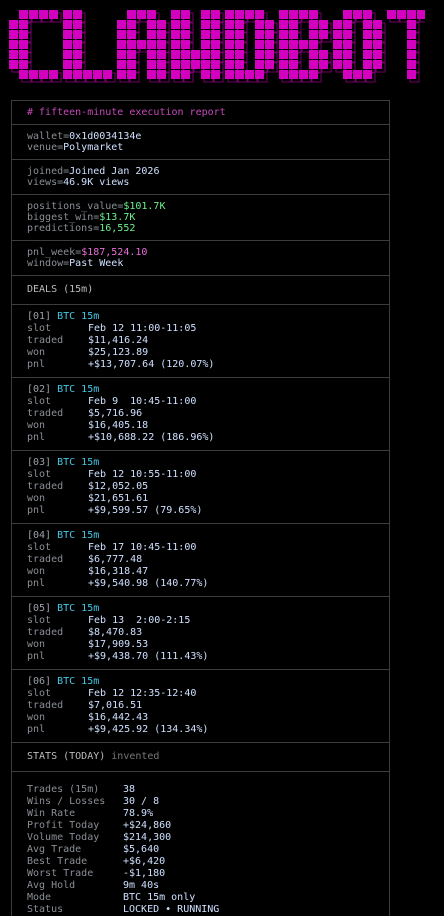 The width and height of the screenshot is (444, 916). Describe the element at coordinates (115, 632) in the screenshot. I see `deal-traded-value: $8,470.83` at that location.